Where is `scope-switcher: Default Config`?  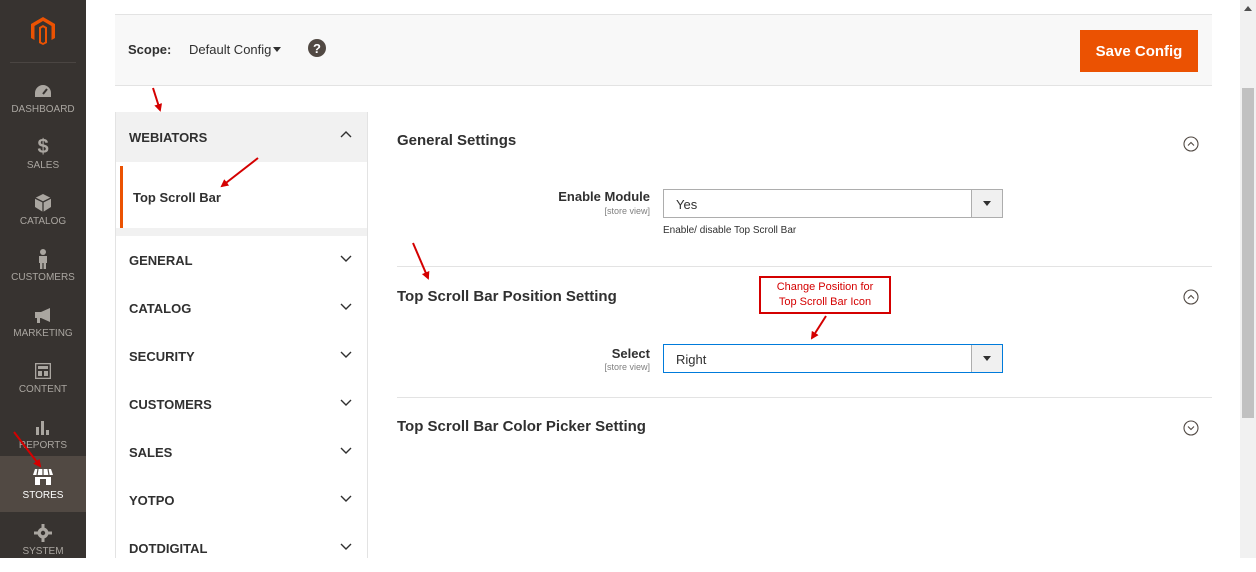
scope-switcher: Default Config is located at coordinates (230, 49).